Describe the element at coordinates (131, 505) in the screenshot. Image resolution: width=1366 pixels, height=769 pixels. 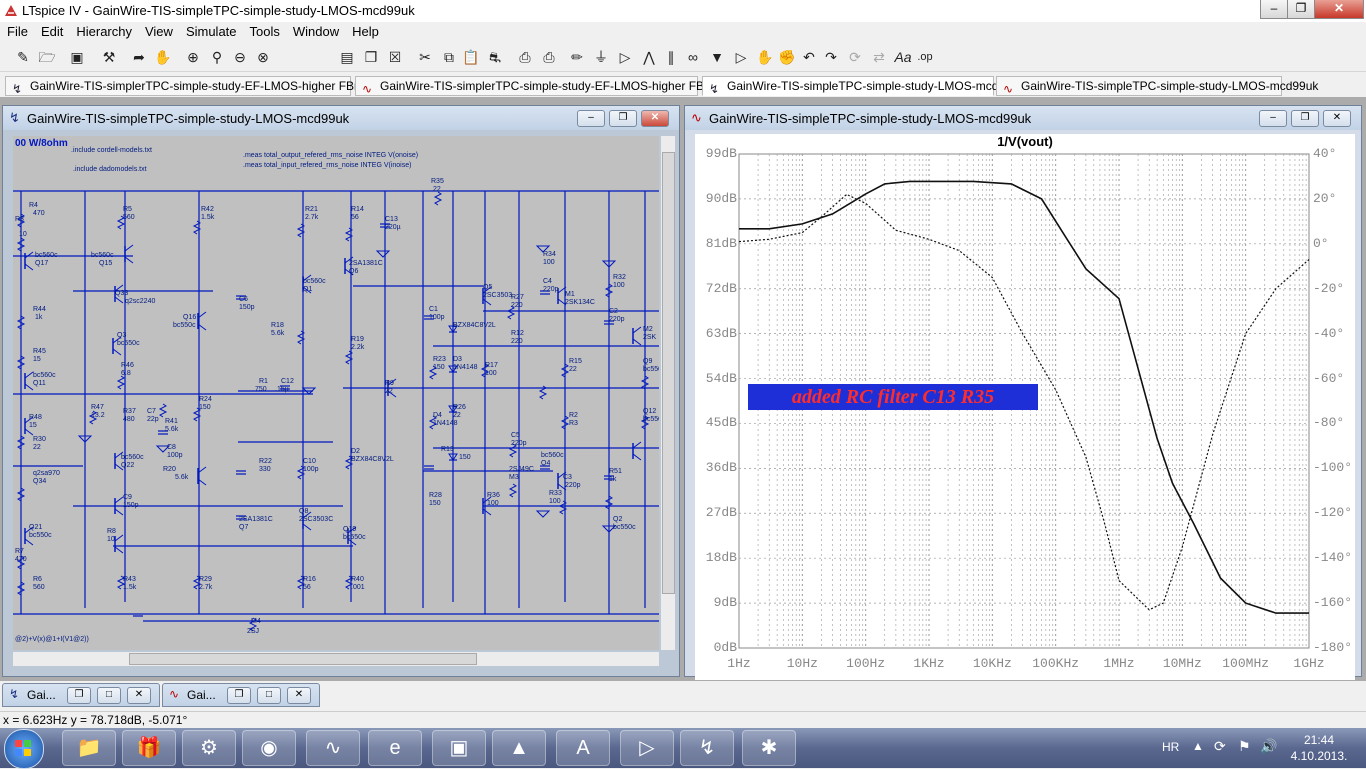
I see `component-label: 150p` at that location.